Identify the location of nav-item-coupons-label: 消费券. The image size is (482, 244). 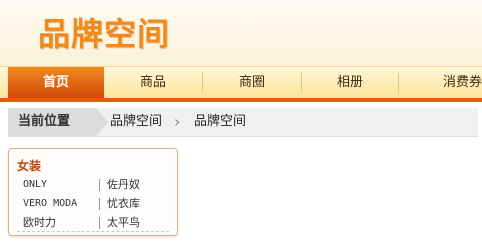
(462, 82).